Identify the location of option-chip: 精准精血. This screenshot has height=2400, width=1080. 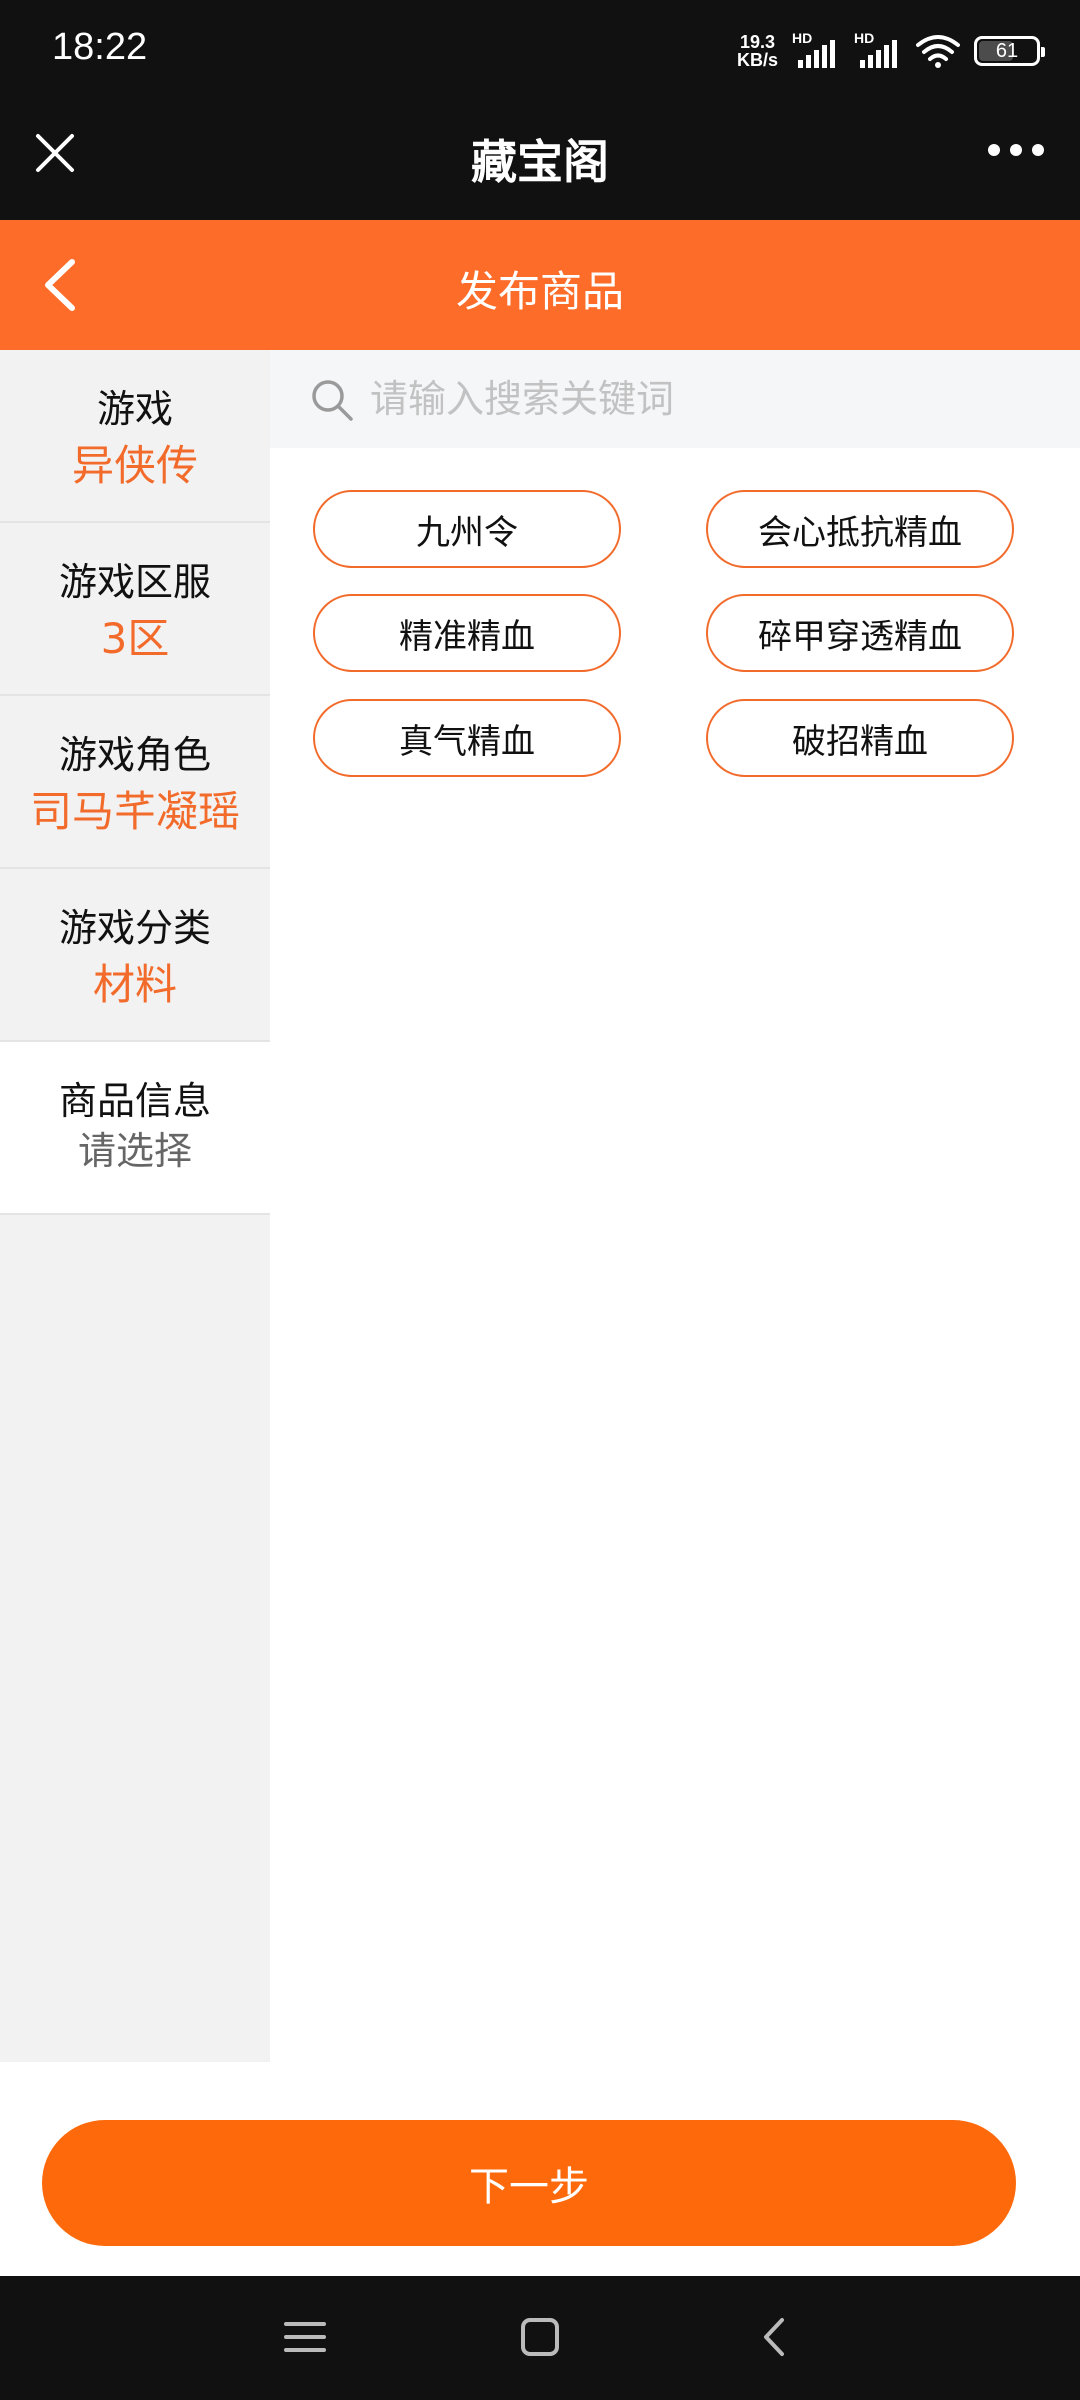
(467, 633).